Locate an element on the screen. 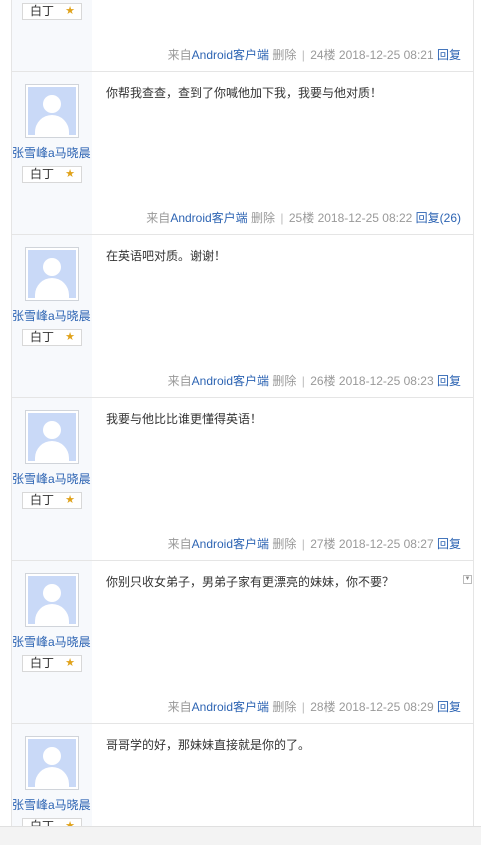 The width and height of the screenshot is (481, 845). post-content: 在英语吧对质。谢谢！ is located at coordinates (166, 256).